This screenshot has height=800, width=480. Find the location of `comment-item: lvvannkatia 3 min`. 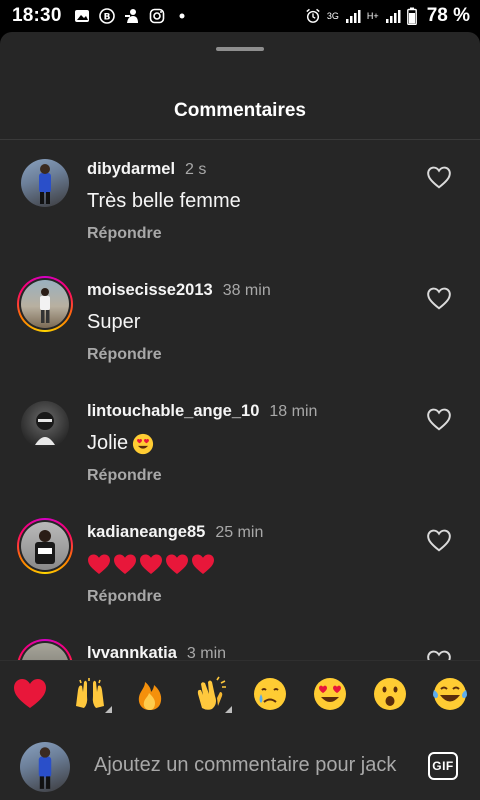

comment-item: lvvannkatia 3 min is located at coordinates (240, 642).